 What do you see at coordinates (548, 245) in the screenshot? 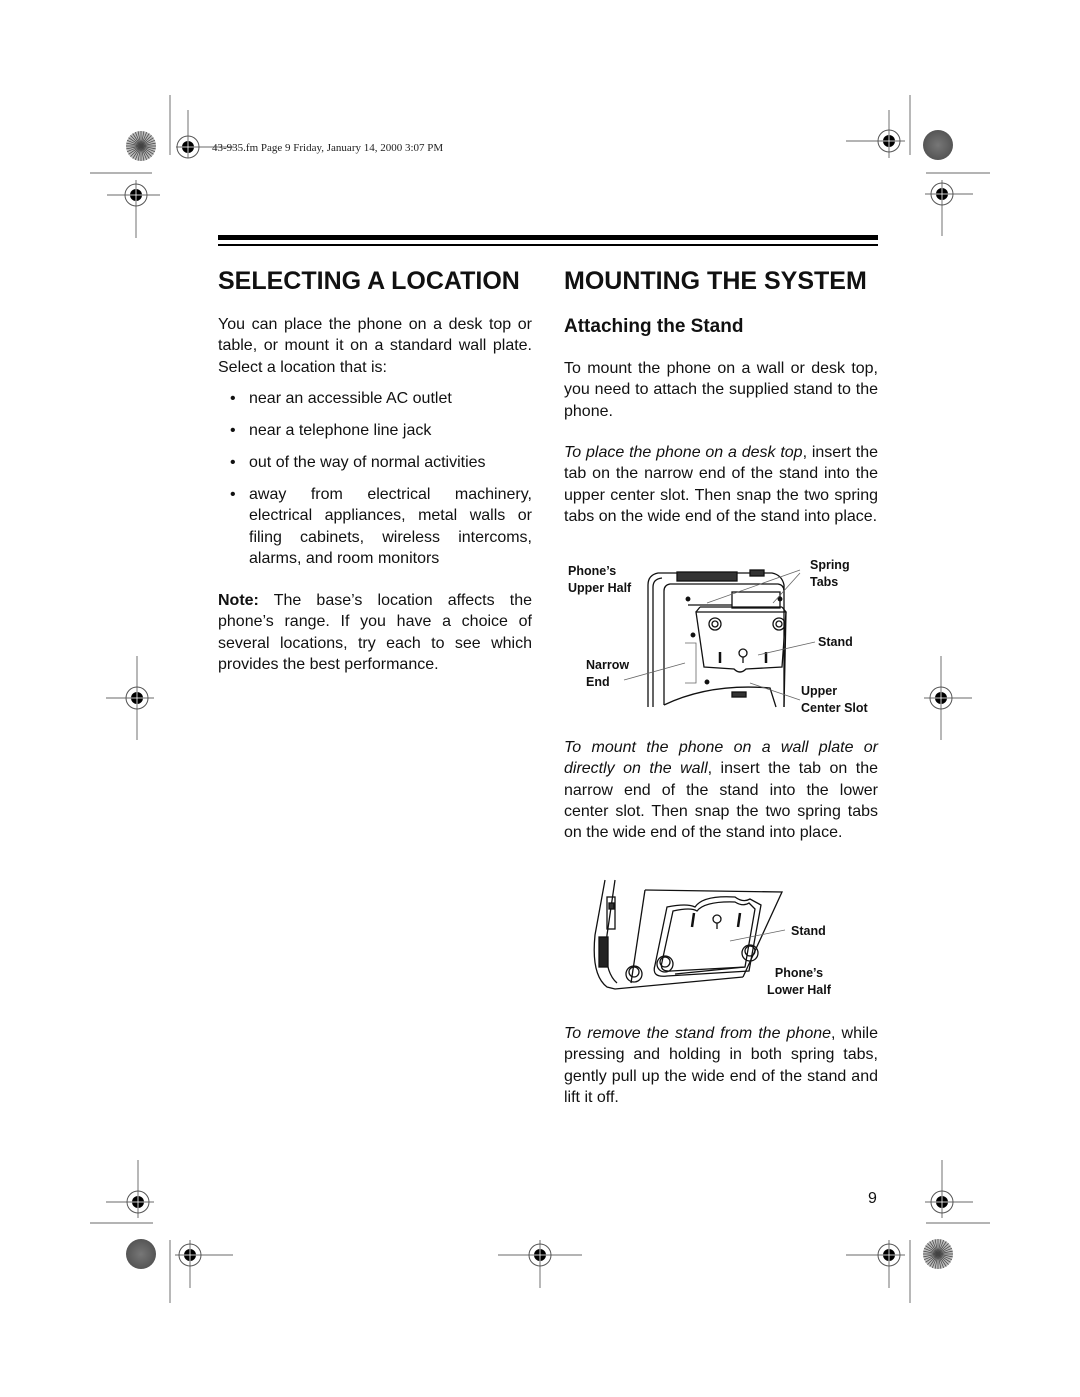
I see `header-rule-thin` at bounding box center [548, 245].